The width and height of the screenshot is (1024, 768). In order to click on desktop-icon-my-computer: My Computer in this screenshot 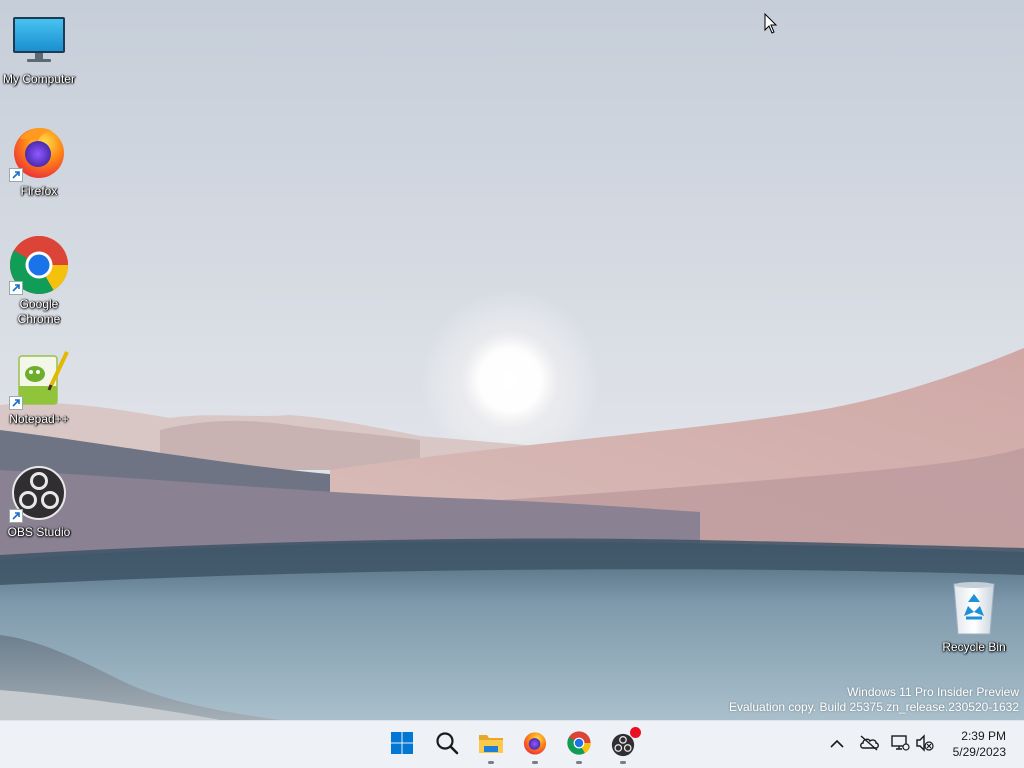, I will do `click(39, 48)`.